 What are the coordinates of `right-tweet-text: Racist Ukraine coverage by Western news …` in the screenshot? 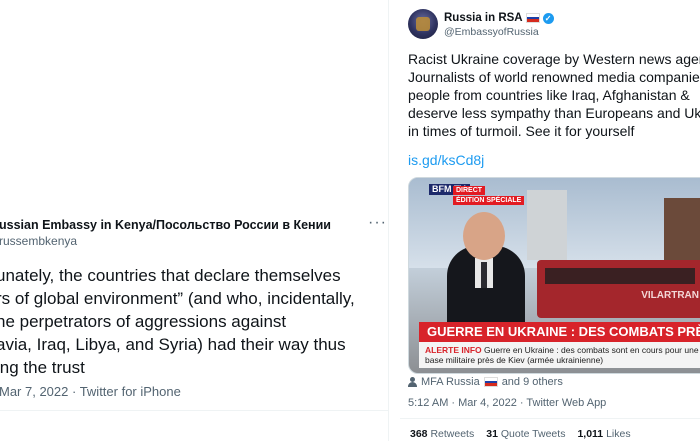 It's located at (554, 95).